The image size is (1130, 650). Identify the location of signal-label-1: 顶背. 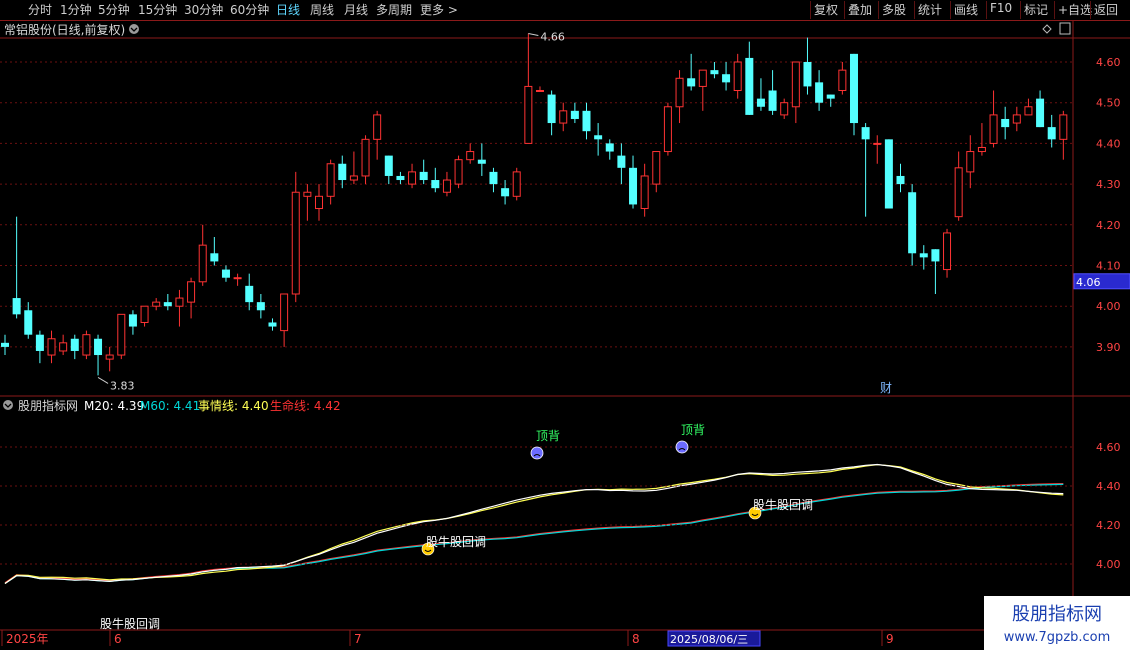
(693, 430).